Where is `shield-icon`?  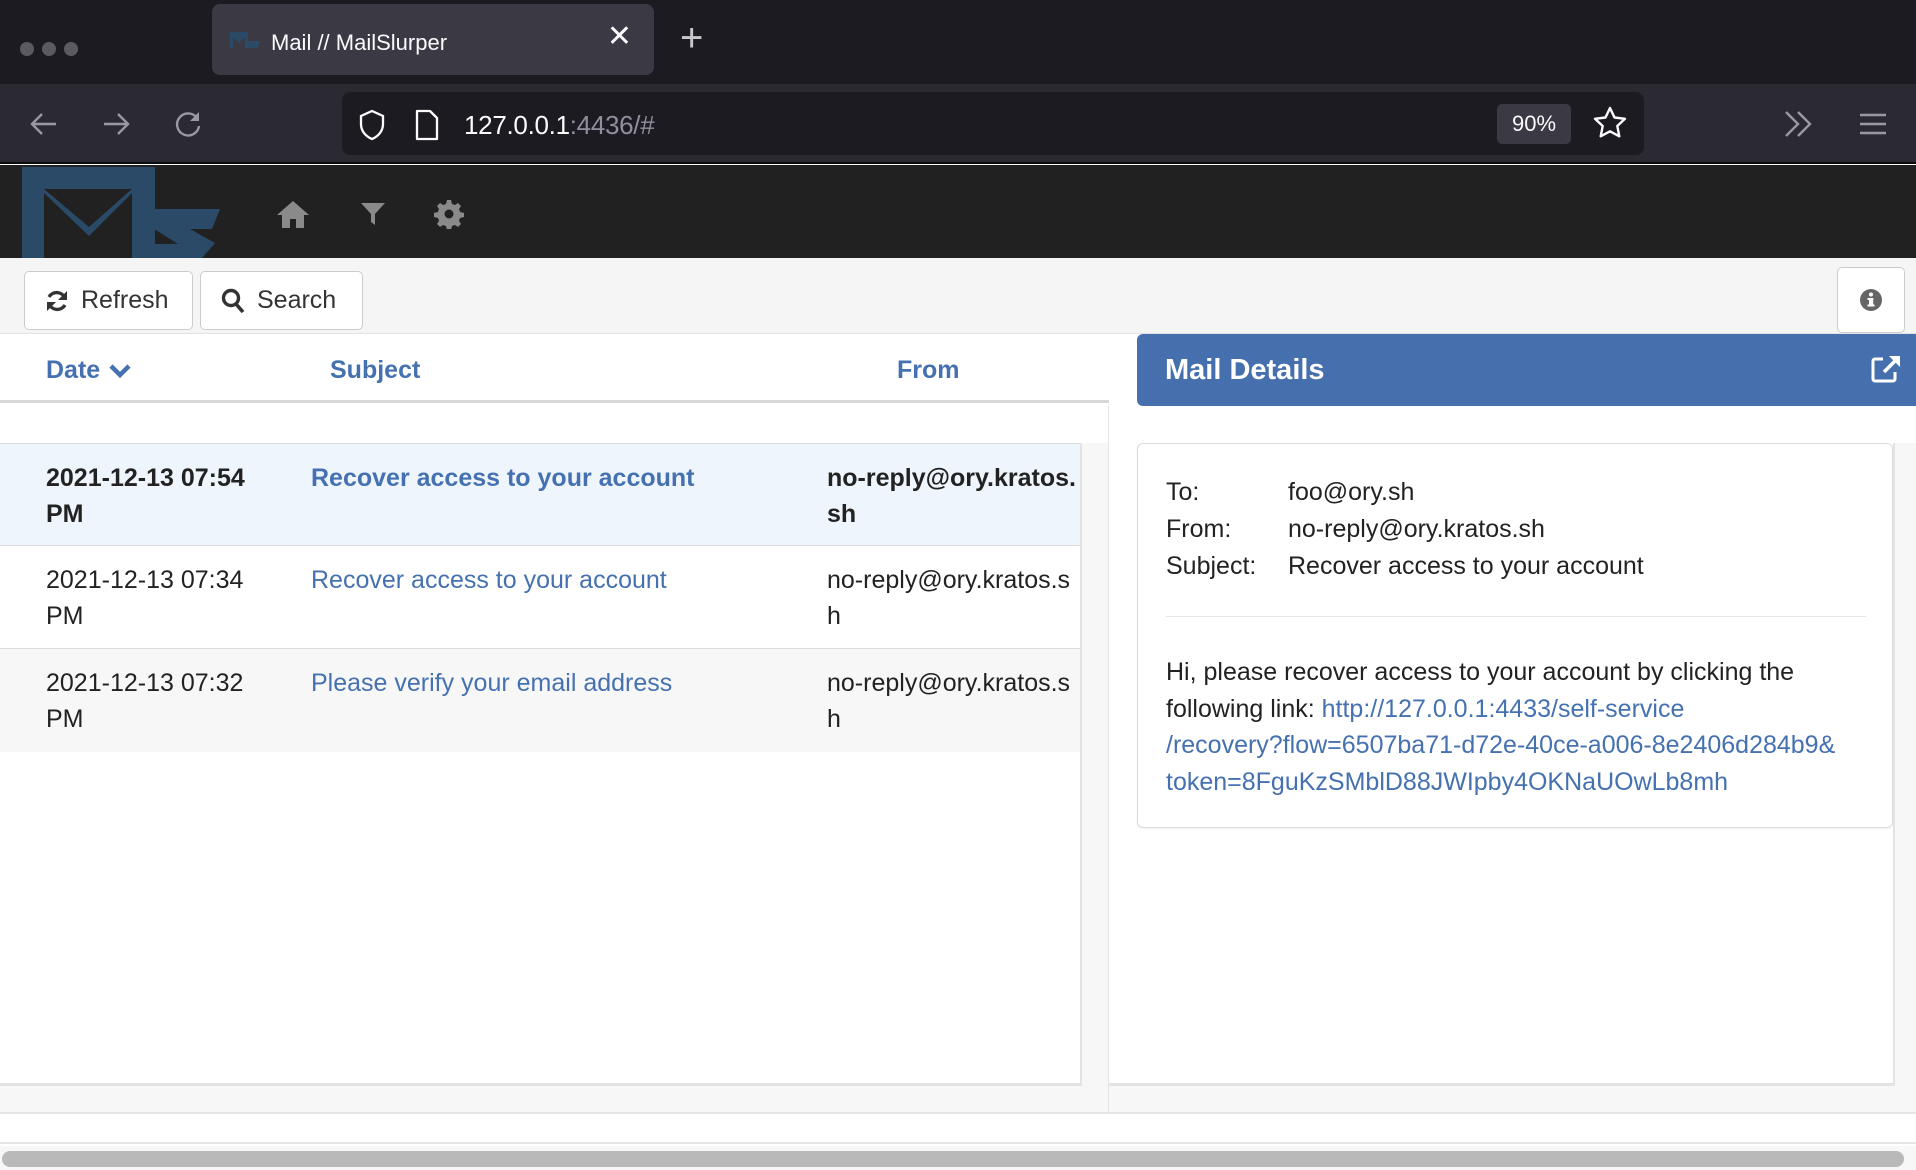
shield-icon is located at coordinates (372, 125).